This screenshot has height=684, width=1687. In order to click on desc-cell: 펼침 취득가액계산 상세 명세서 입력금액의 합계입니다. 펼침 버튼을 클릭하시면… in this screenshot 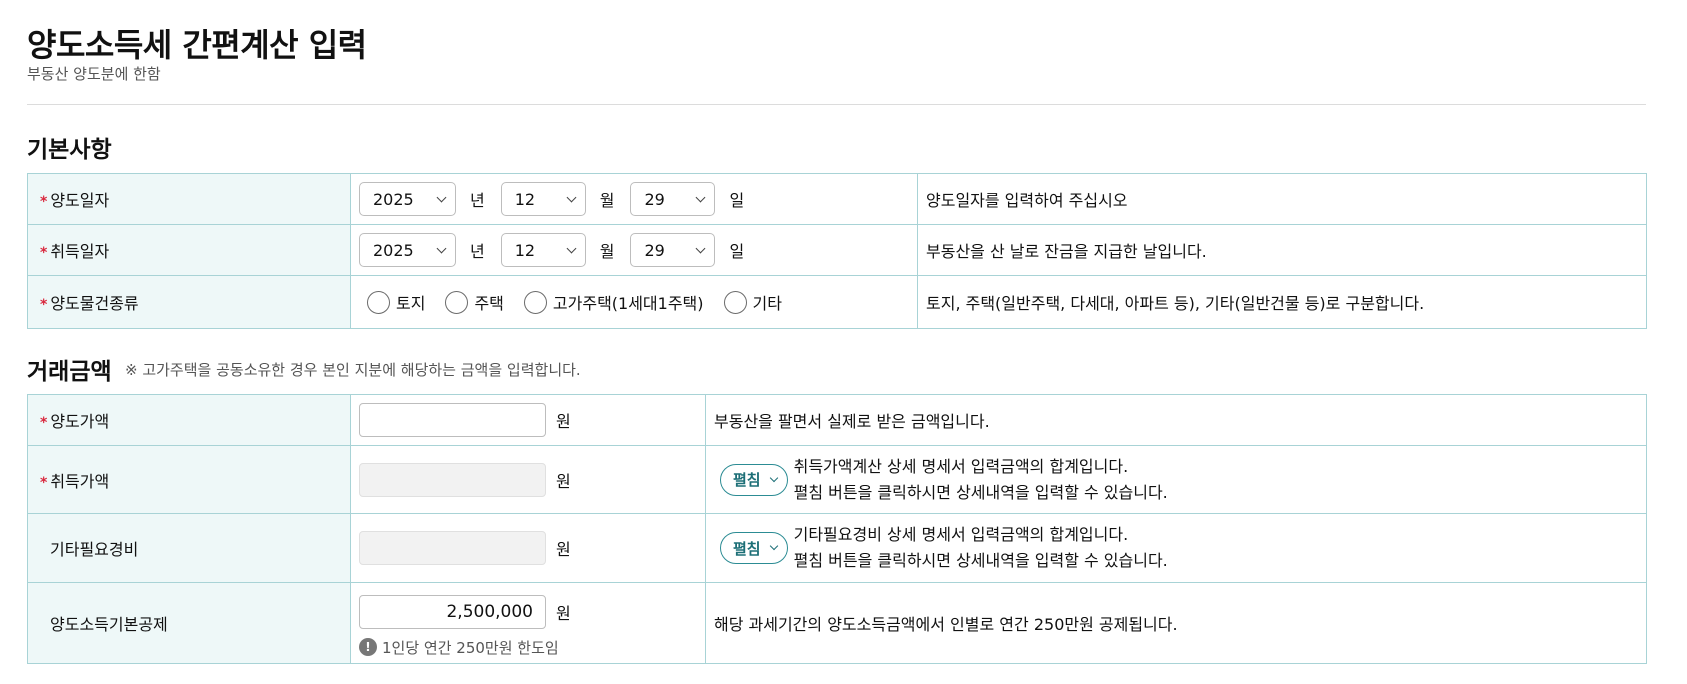, I will do `click(1176, 479)`.